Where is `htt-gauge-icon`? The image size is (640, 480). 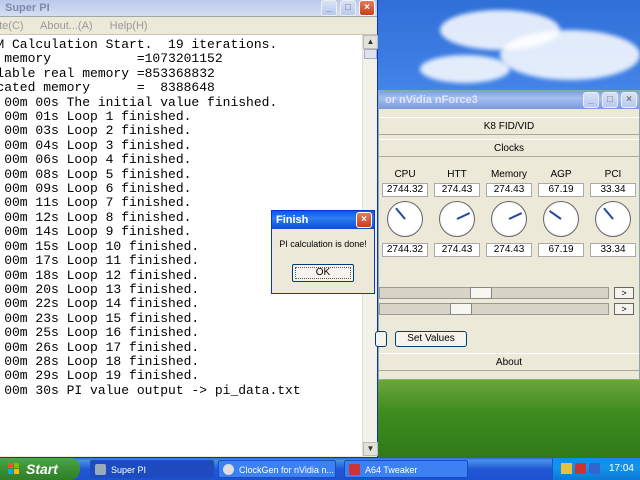
htt-gauge-icon is located at coordinates (457, 219).